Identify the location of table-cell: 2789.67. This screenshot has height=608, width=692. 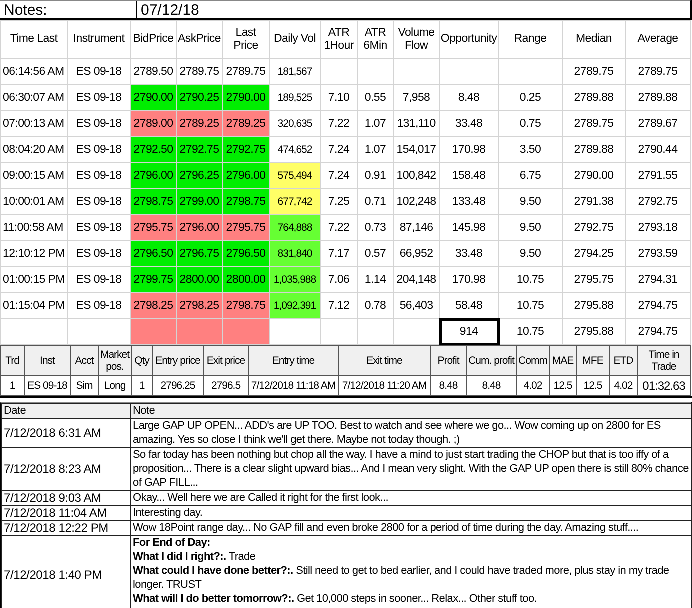
(658, 123).